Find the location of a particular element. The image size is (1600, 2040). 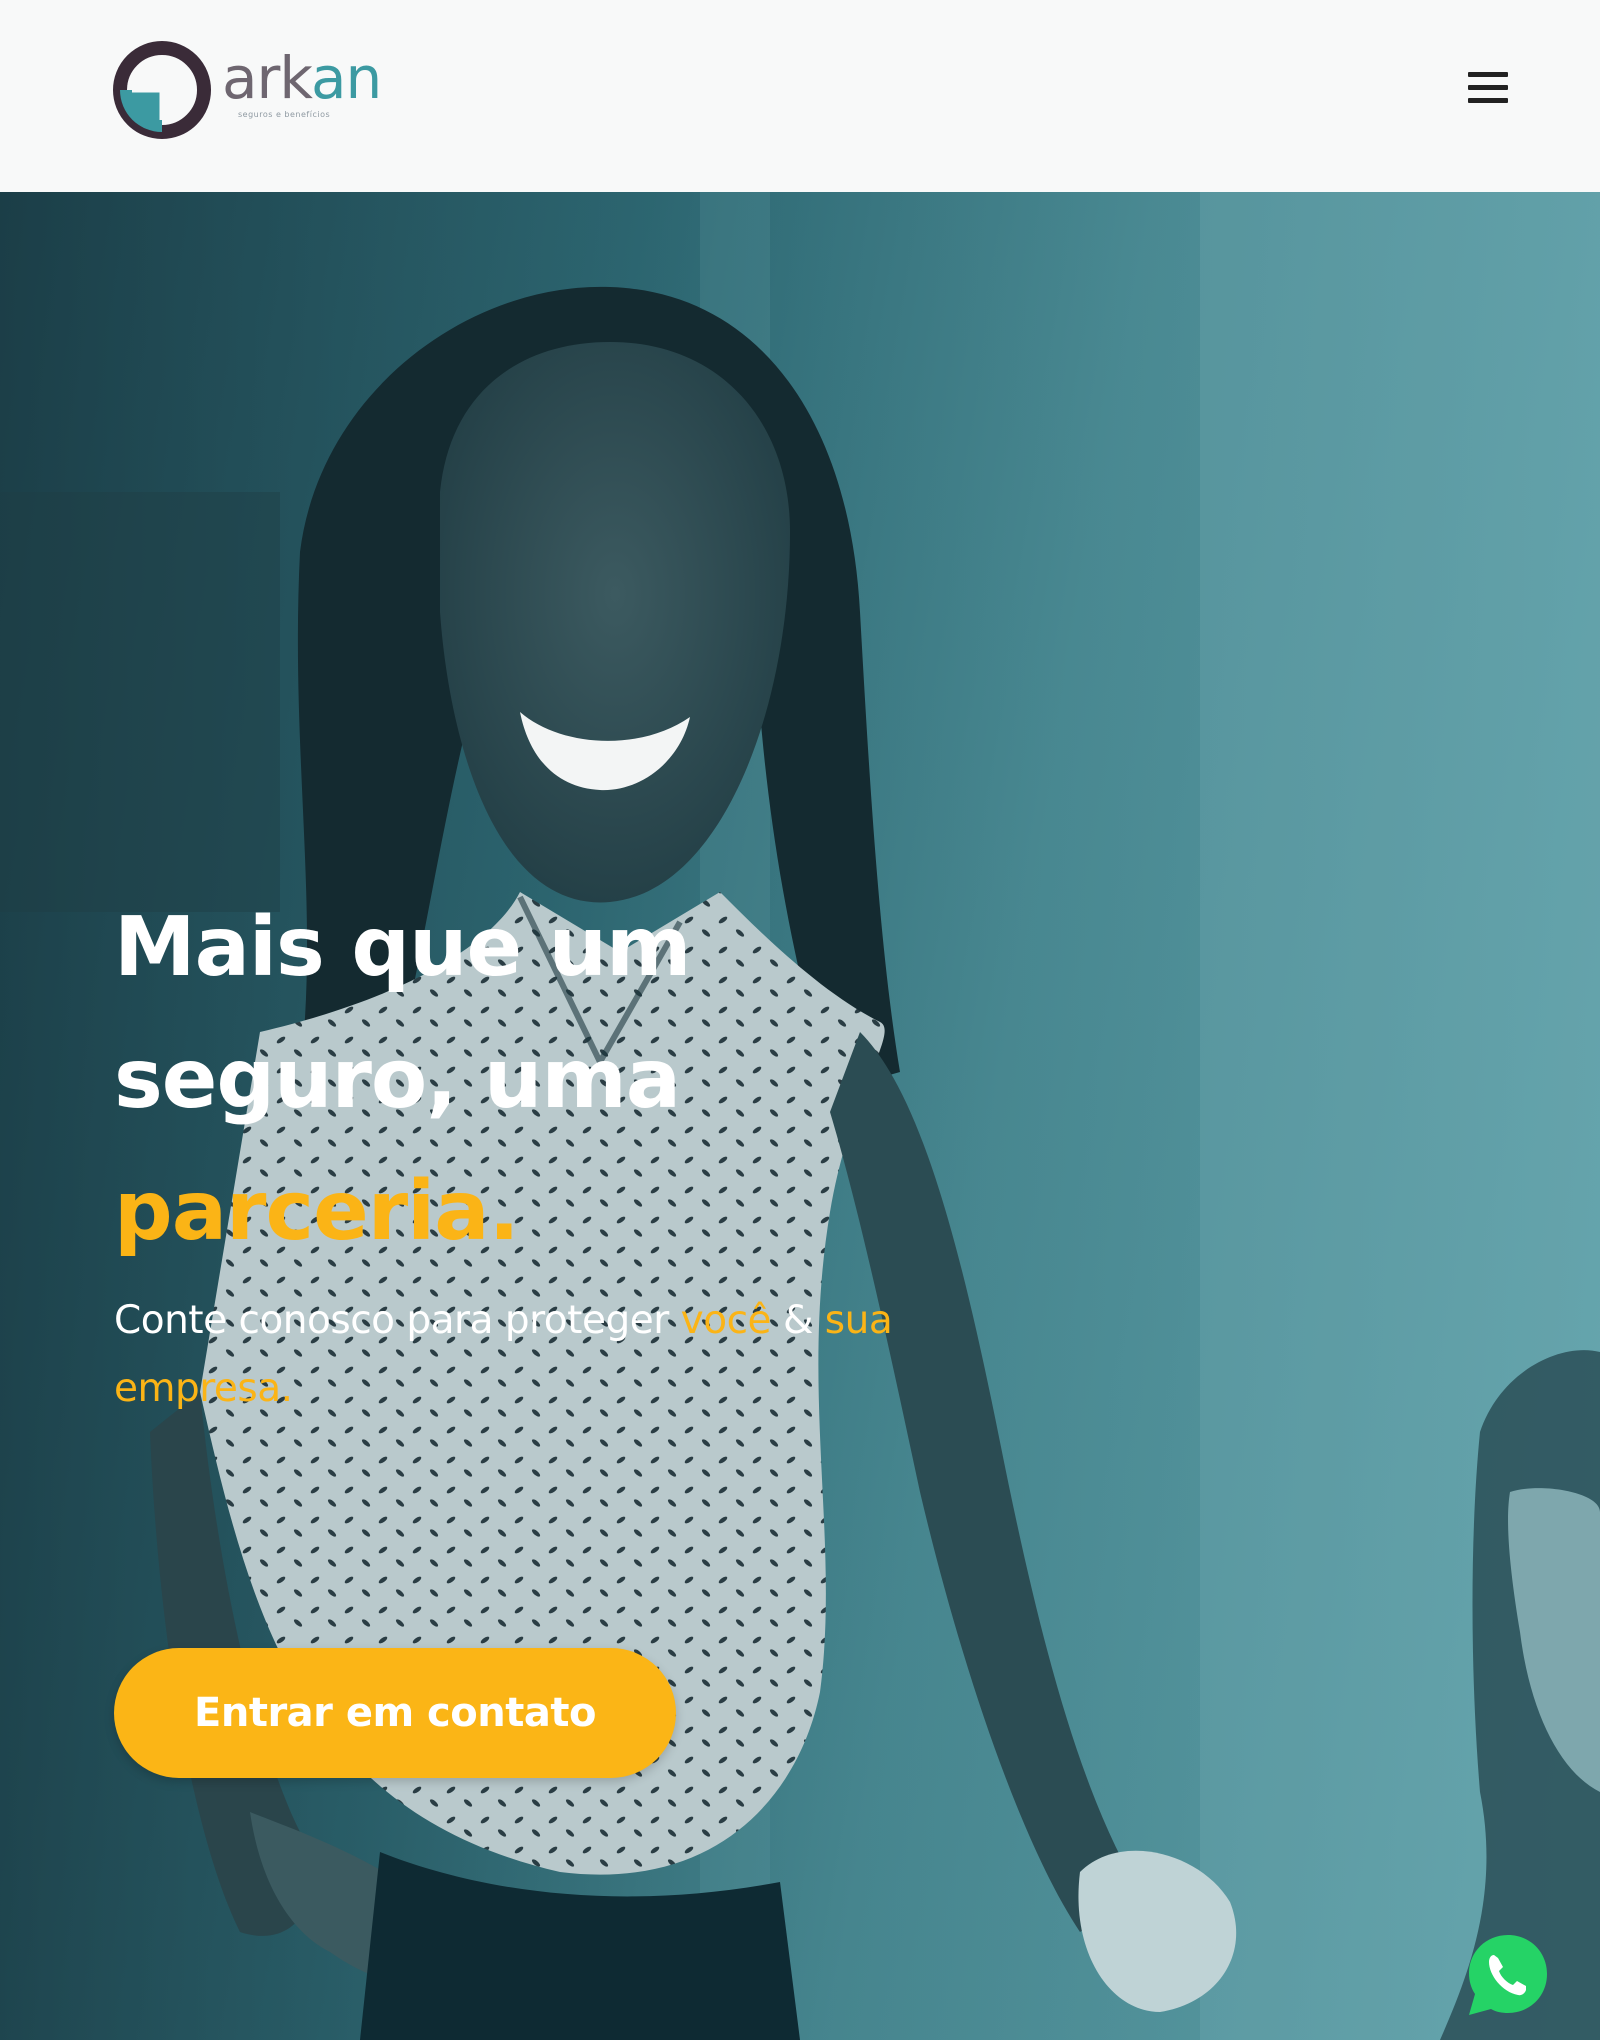

whatsapp-icon is located at coordinates (1508, 1975).